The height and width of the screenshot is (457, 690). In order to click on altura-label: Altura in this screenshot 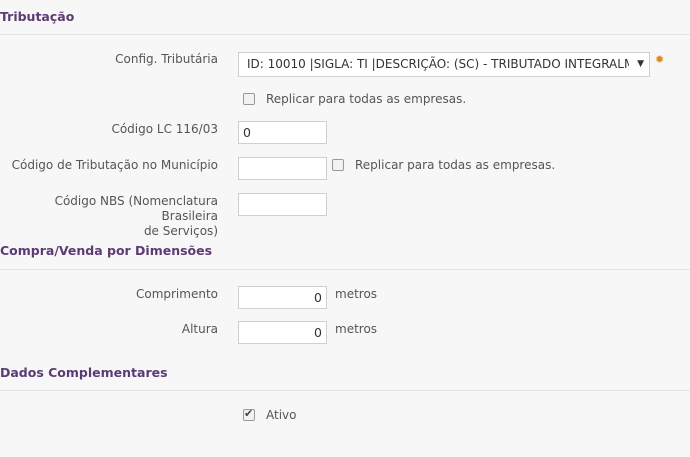, I will do `click(199, 329)`.